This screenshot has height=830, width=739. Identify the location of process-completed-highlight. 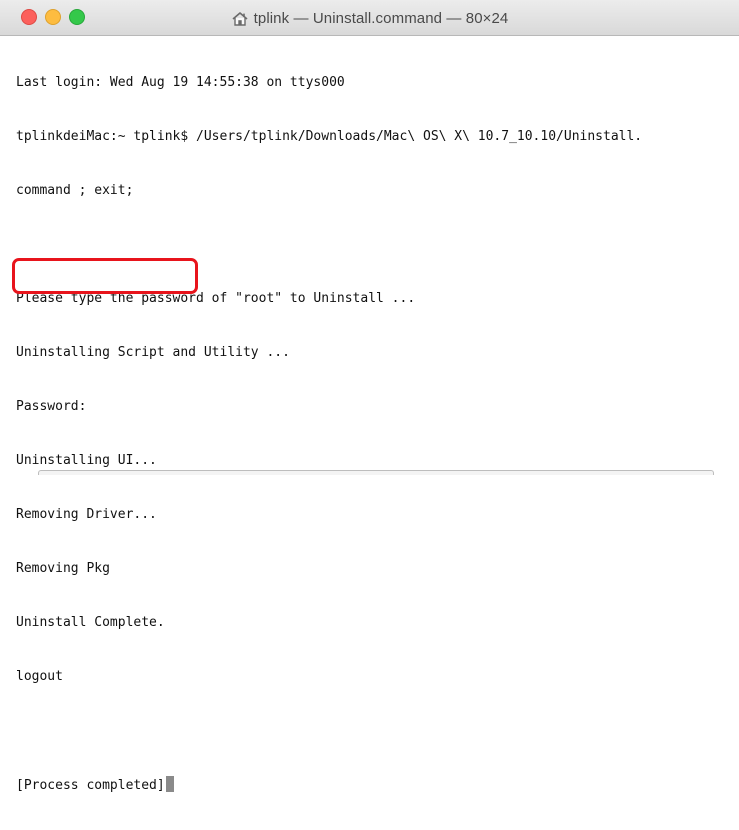
(105, 276).